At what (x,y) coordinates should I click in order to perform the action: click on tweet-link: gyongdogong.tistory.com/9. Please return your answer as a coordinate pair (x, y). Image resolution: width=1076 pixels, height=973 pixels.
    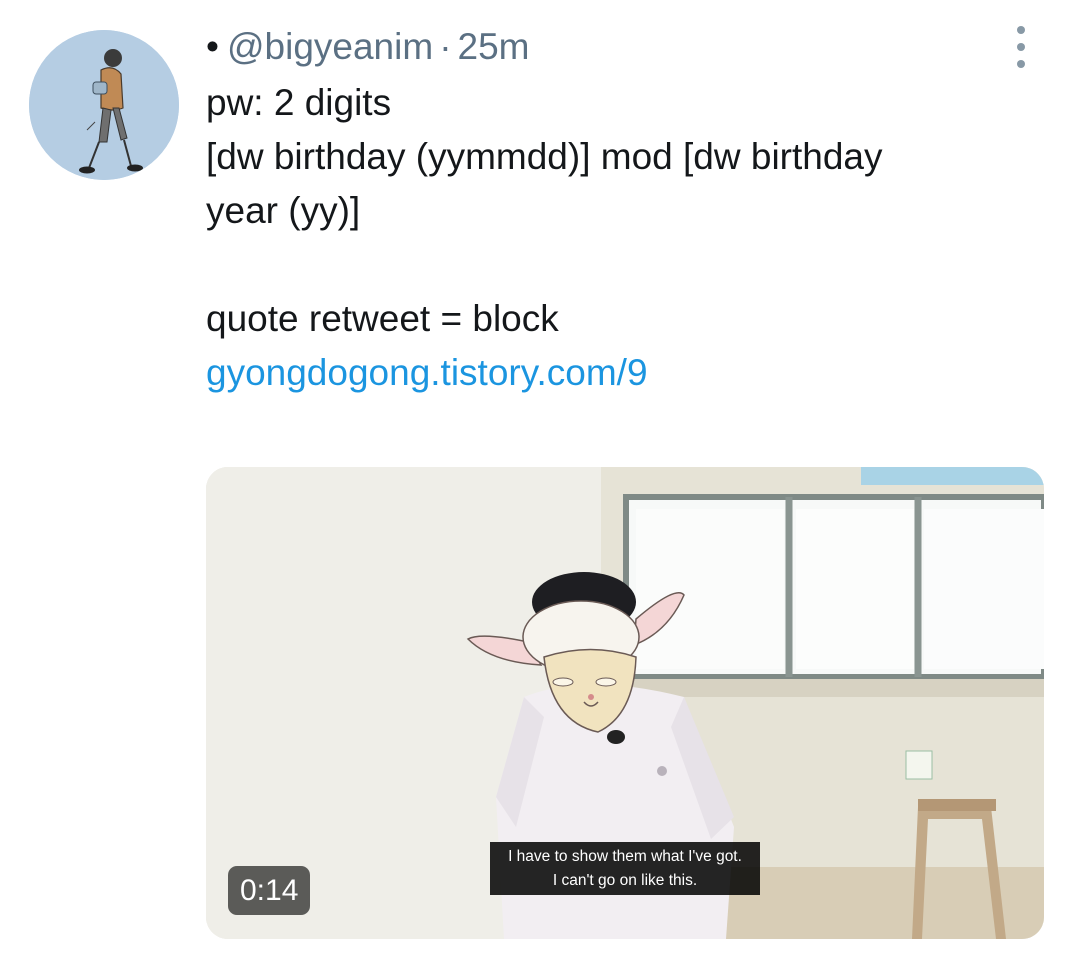
    Looking at the image, I should click on (427, 373).